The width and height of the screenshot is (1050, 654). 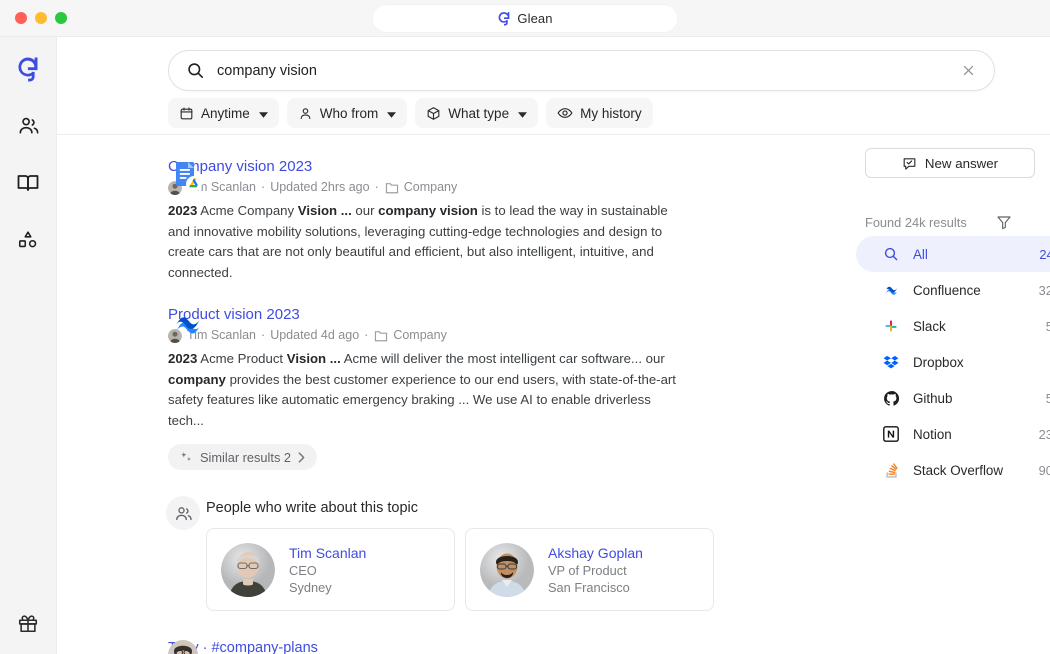 I want to click on source-count: 51, so click(x=1047, y=398).